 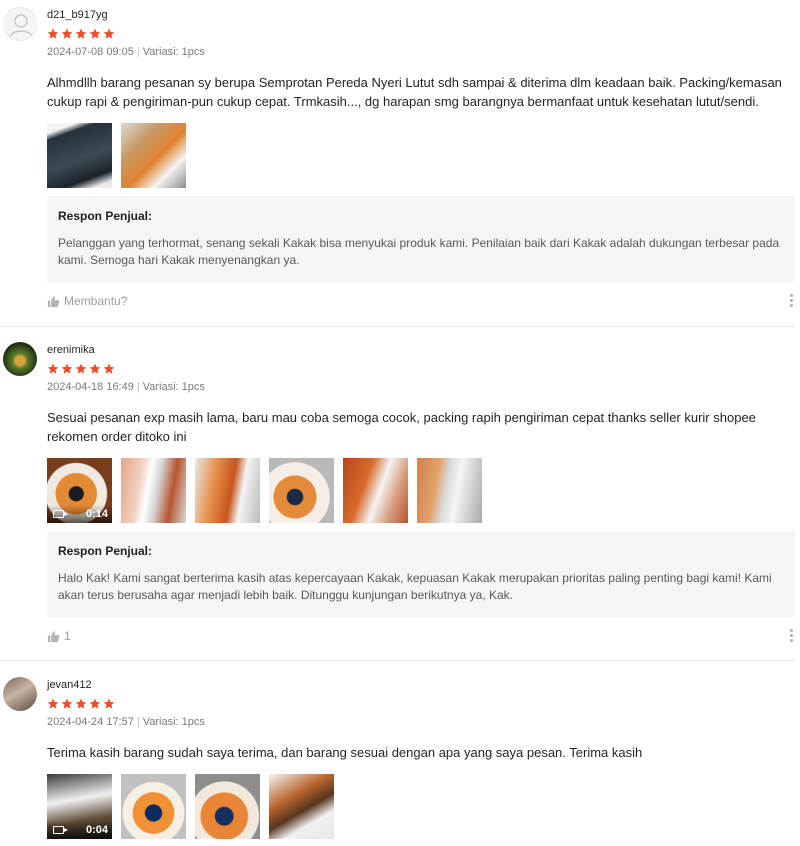 I want to click on video-duration: 0:04, so click(x=96, y=830).